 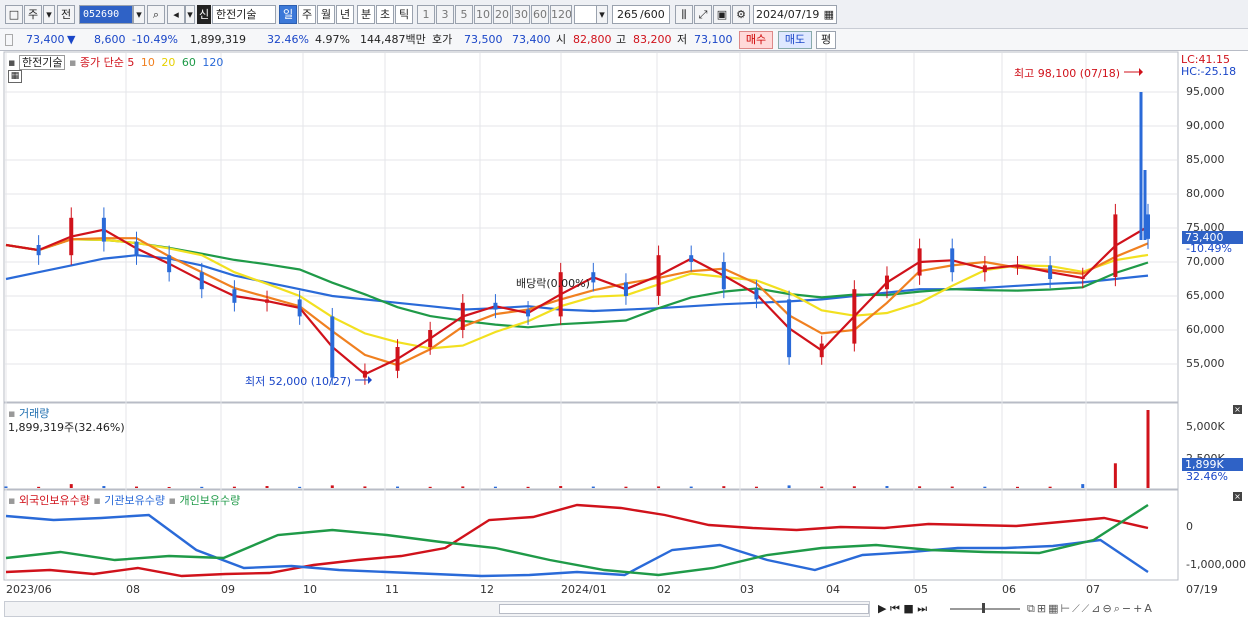 I want to click on hc-value: HC:-25.18, so click(x=1209, y=71).